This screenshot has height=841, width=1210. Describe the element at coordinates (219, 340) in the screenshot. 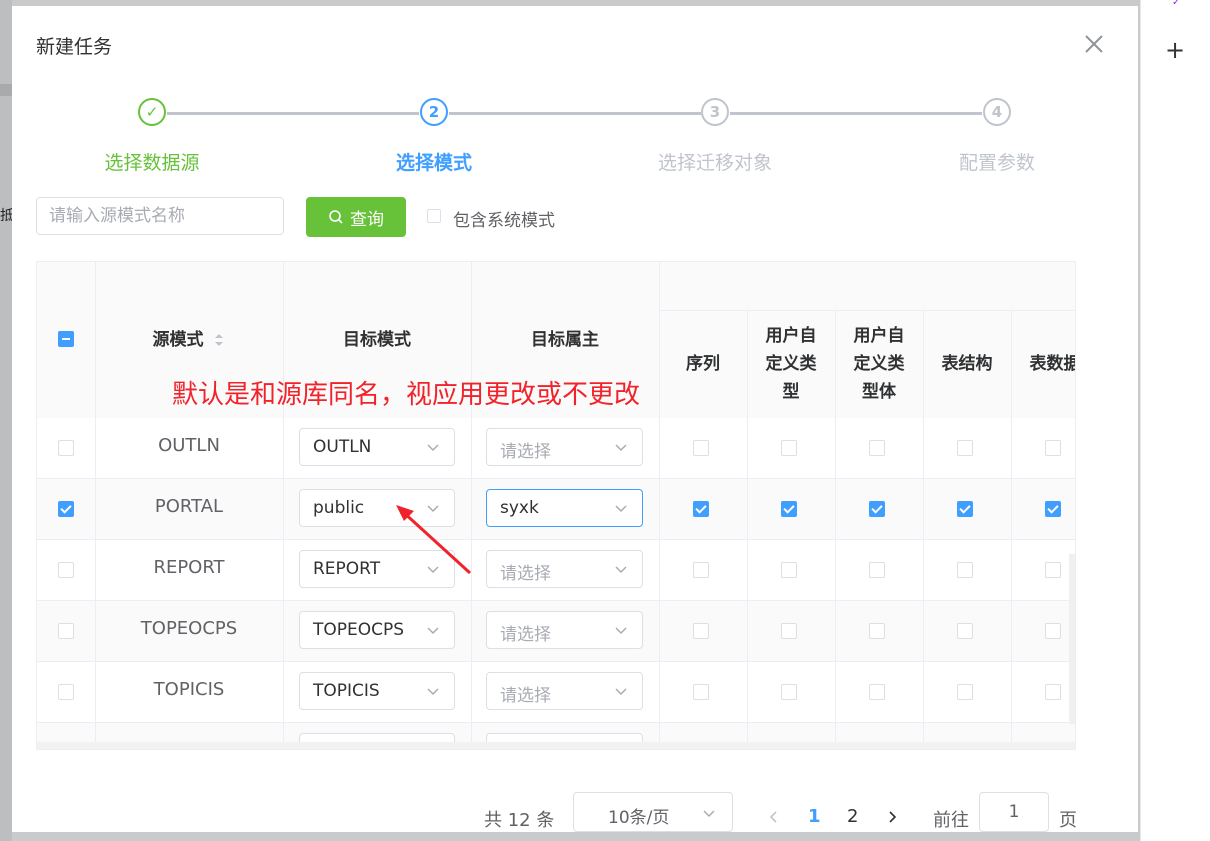

I see `sort-icon` at that location.